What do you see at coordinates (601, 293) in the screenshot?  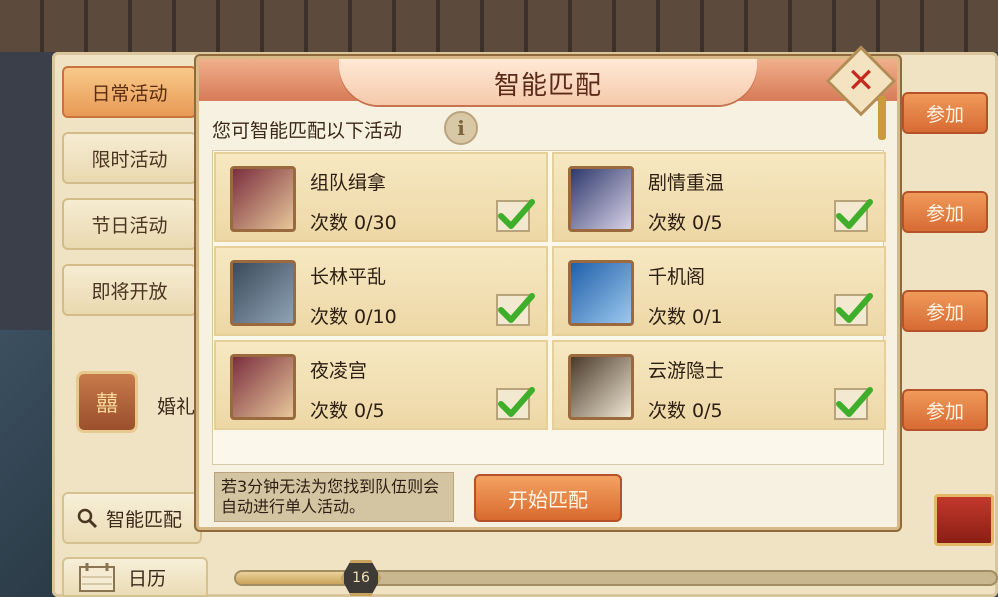 I see `blue-book-icon` at bounding box center [601, 293].